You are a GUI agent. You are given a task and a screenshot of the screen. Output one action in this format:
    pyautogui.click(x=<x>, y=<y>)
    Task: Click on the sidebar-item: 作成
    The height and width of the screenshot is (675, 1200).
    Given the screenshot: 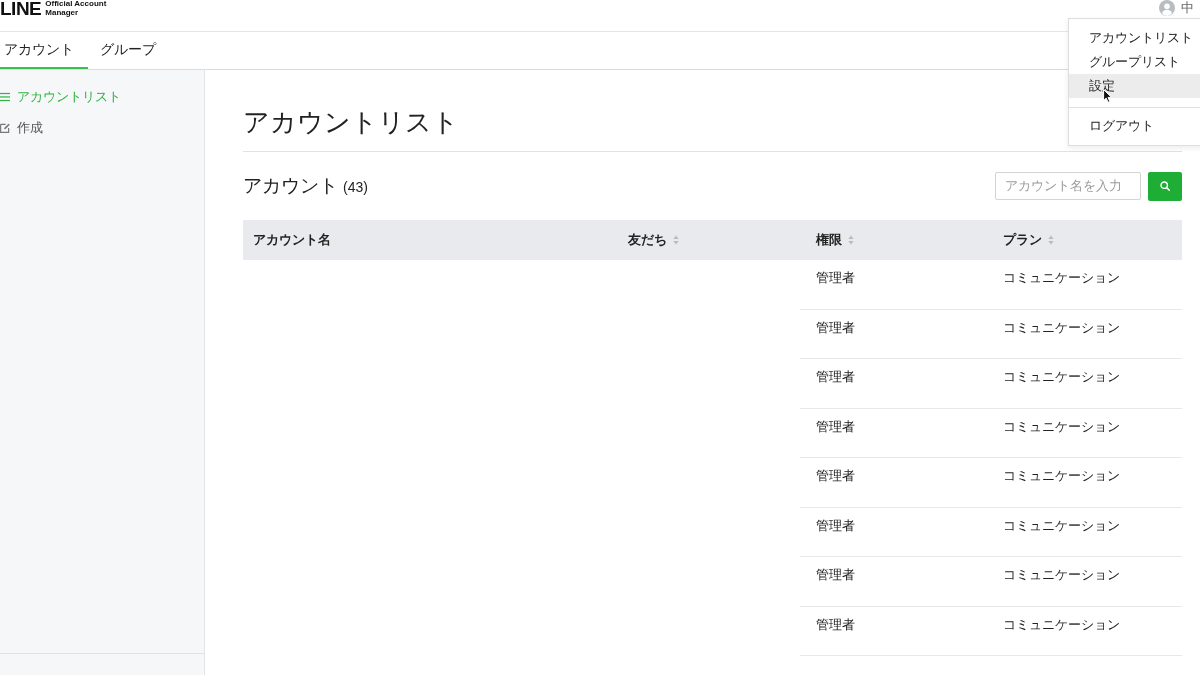 What is the action you would take?
    pyautogui.click(x=21, y=128)
    